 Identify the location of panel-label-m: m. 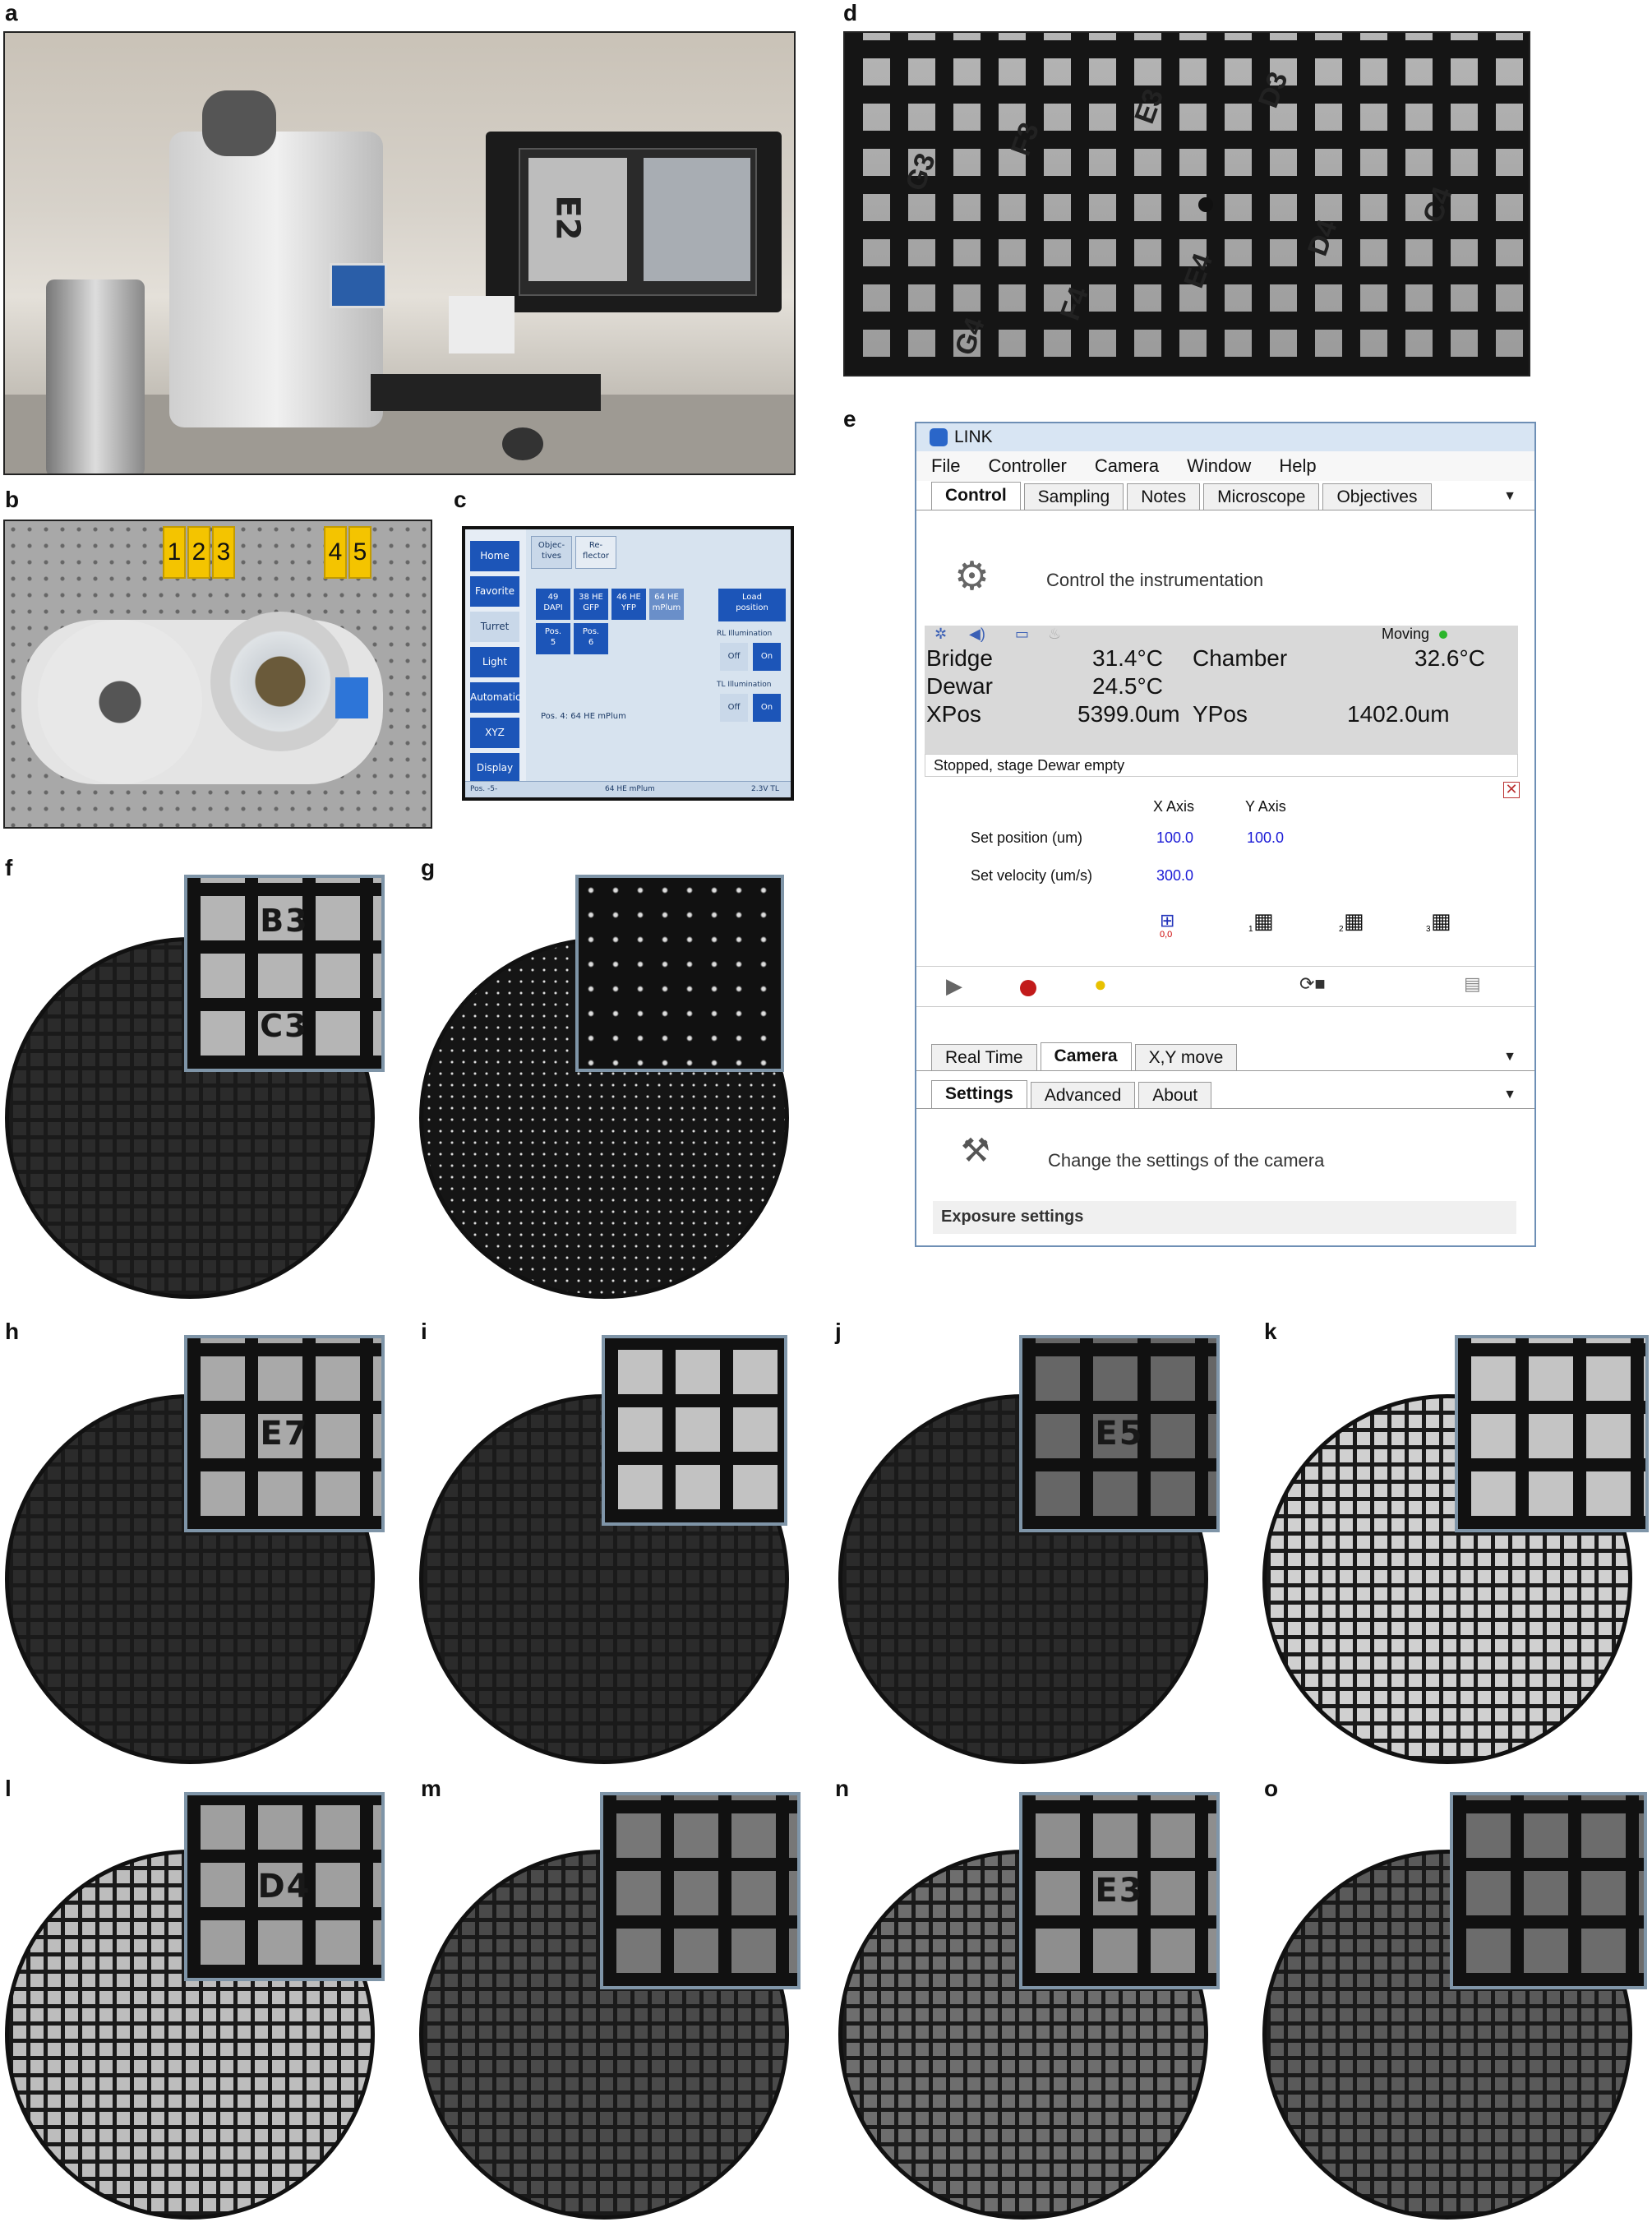
(431, 1788).